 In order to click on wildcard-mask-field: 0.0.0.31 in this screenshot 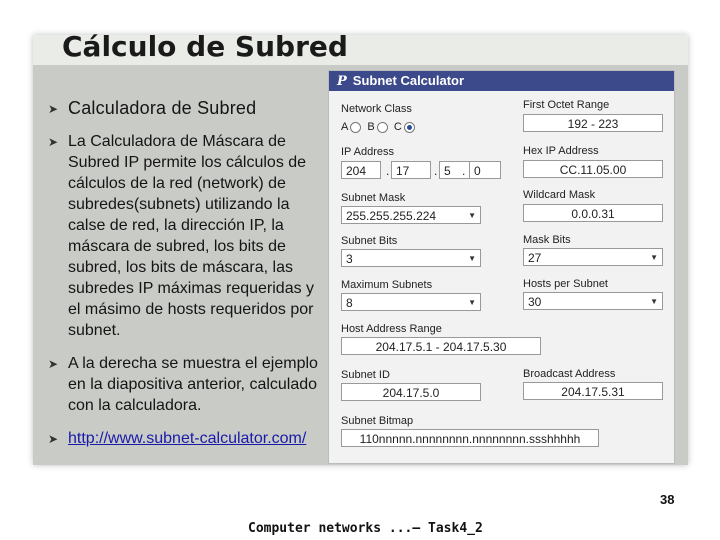, I will do `click(593, 213)`.